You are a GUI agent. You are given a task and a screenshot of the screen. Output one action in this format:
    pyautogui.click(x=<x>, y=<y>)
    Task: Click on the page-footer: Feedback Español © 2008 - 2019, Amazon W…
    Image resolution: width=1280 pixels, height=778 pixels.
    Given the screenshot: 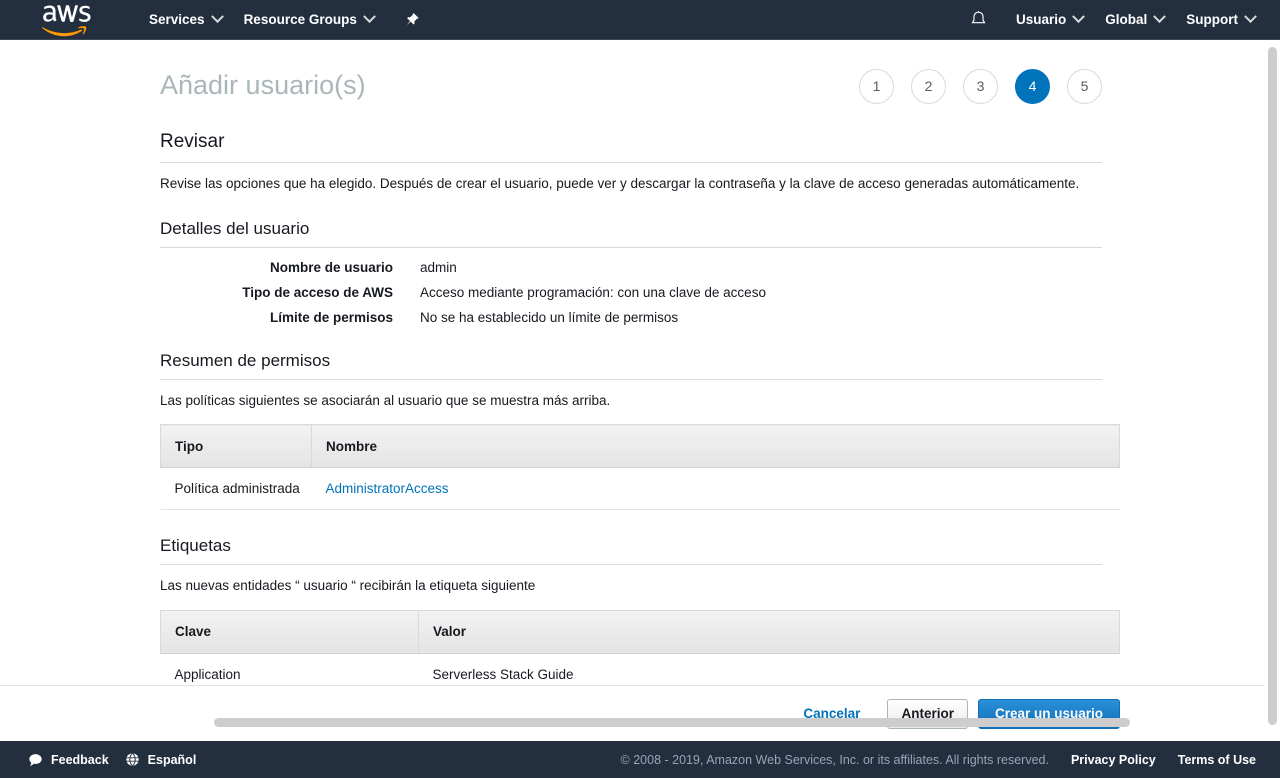 What is the action you would take?
    pyautogui.click(x=640, y=759)
    